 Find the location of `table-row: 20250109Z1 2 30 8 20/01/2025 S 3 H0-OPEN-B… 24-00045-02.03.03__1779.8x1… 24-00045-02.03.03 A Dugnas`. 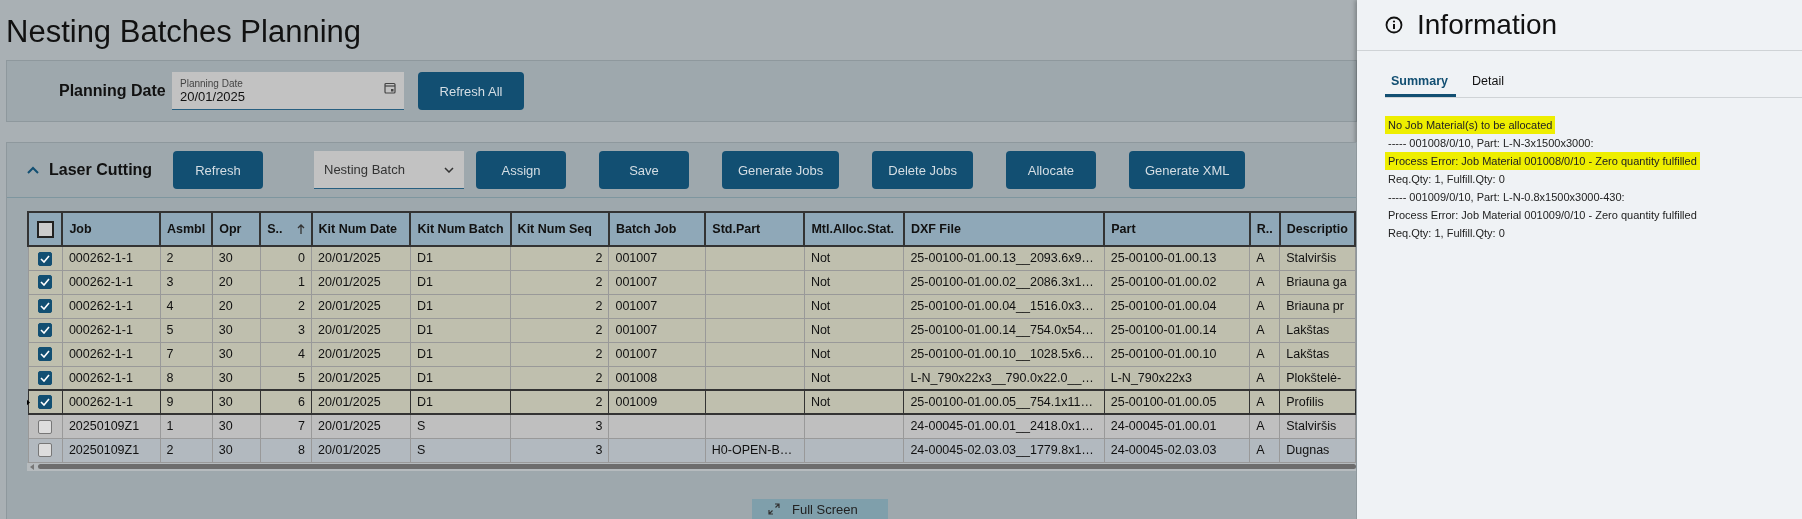

table-row: 20250109Z1 2 30 8 20/01/2025 S 3 H0-OPEN-B… 24-00045-02.03.03__1779.8x1… 24-00045-02.03.03 A Dugnas is located at coordinates (691, 450).